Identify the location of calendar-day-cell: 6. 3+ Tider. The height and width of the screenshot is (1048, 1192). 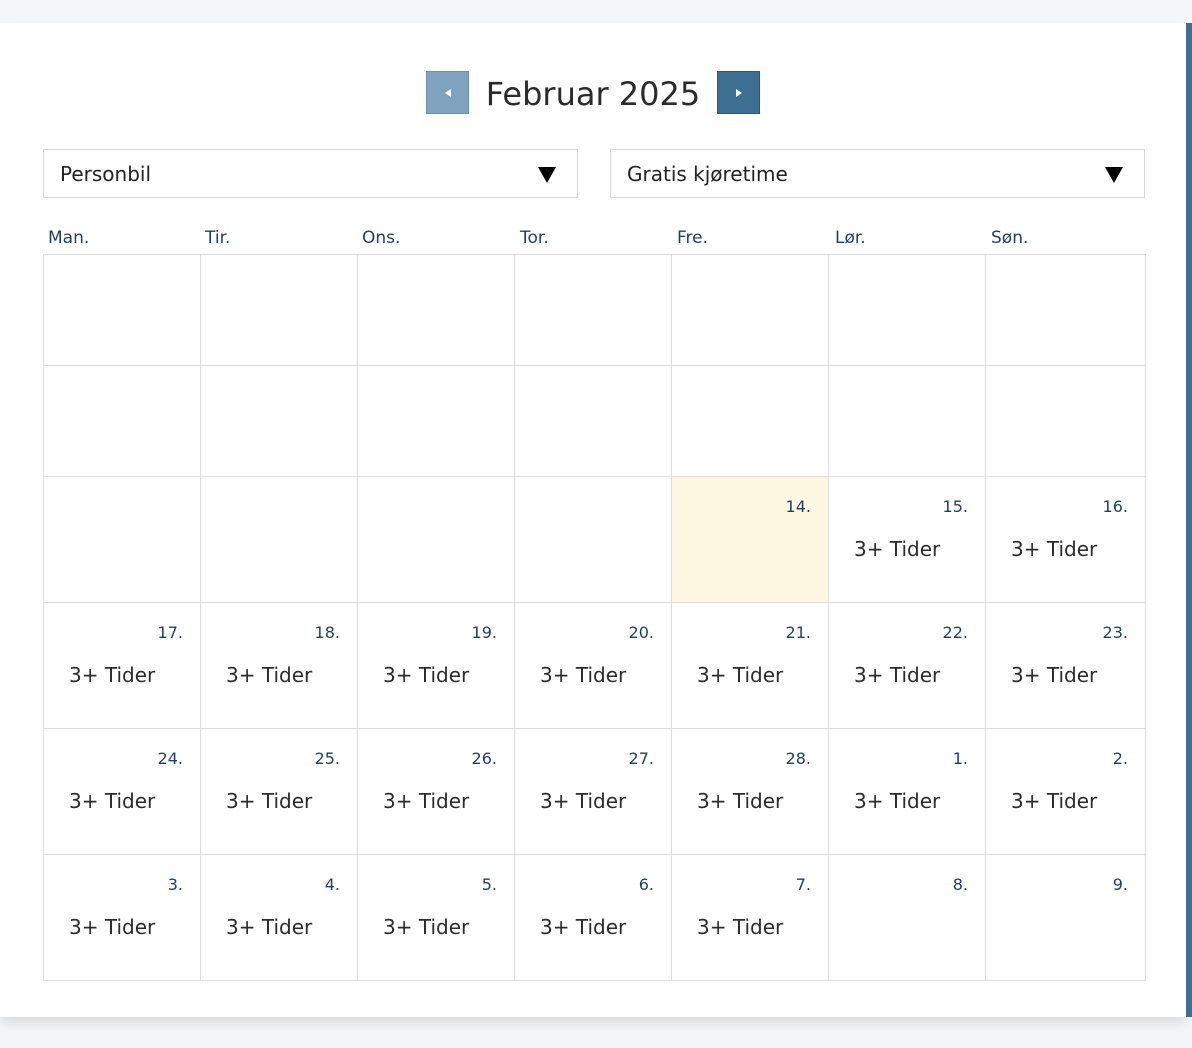
(593, 917).